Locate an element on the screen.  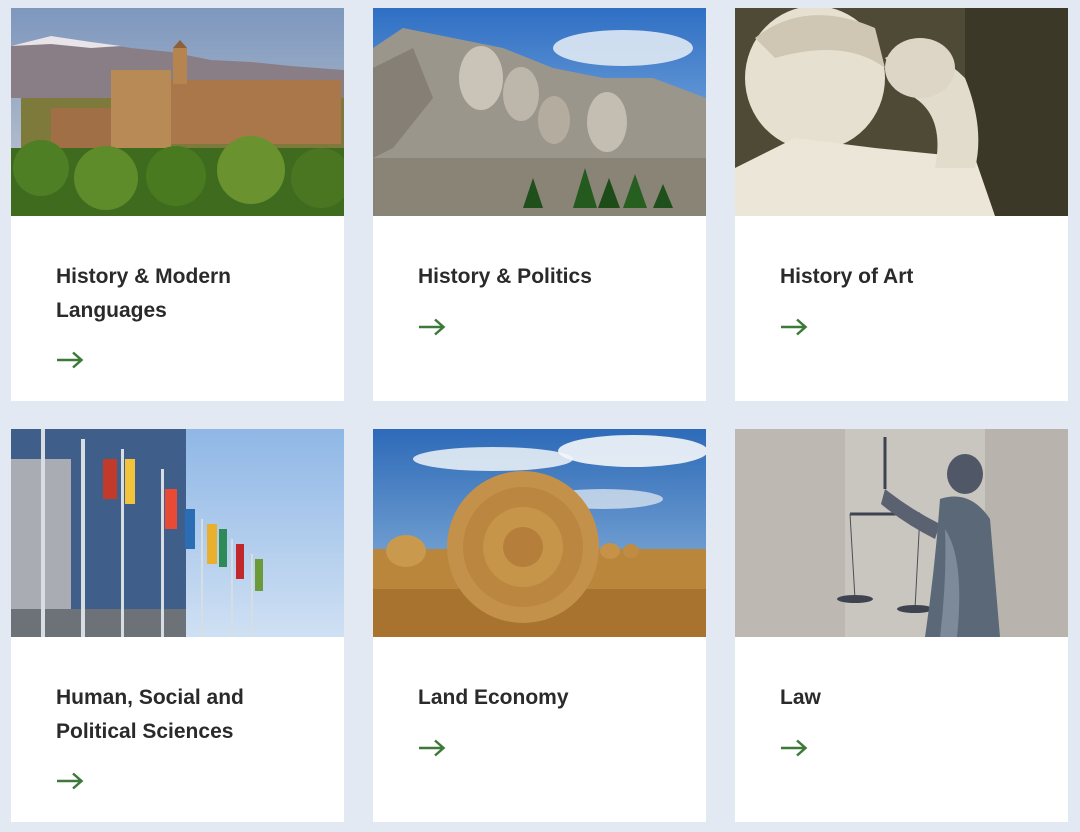
course-card-history-politics: History & Politics is located at coordinates (539, 204).